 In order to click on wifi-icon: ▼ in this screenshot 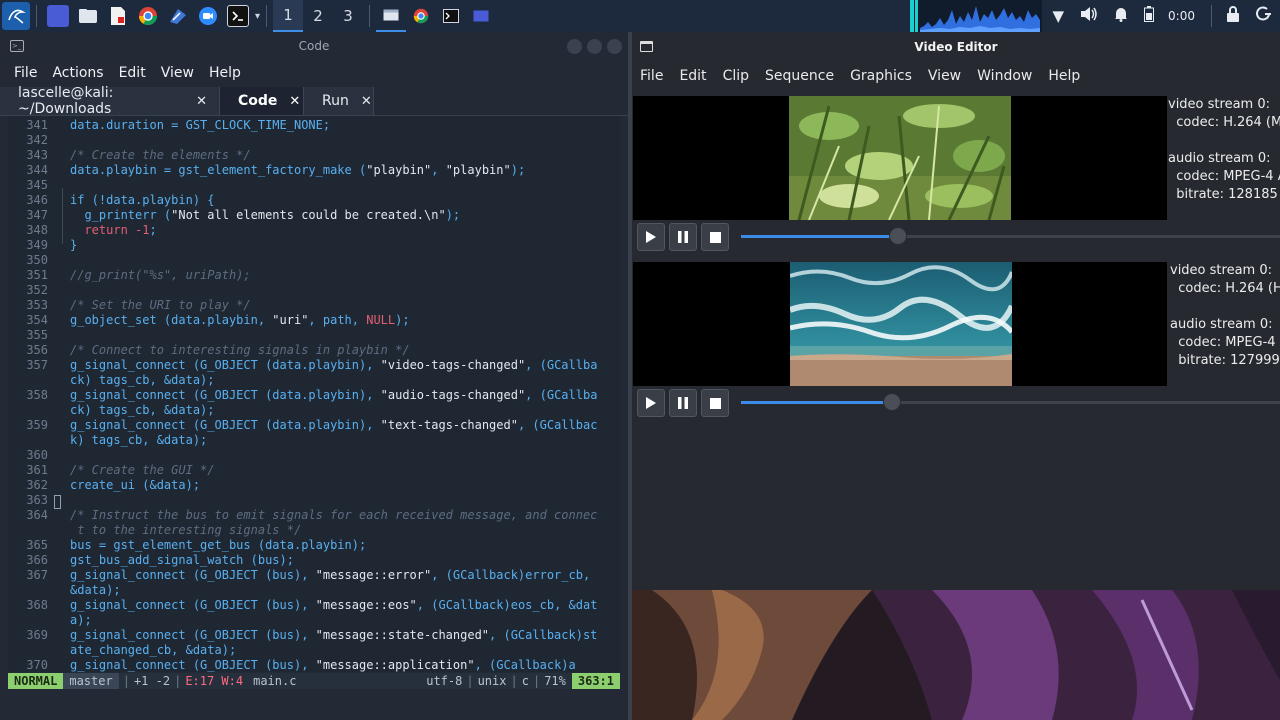, I will do `click(1059, 16)`.